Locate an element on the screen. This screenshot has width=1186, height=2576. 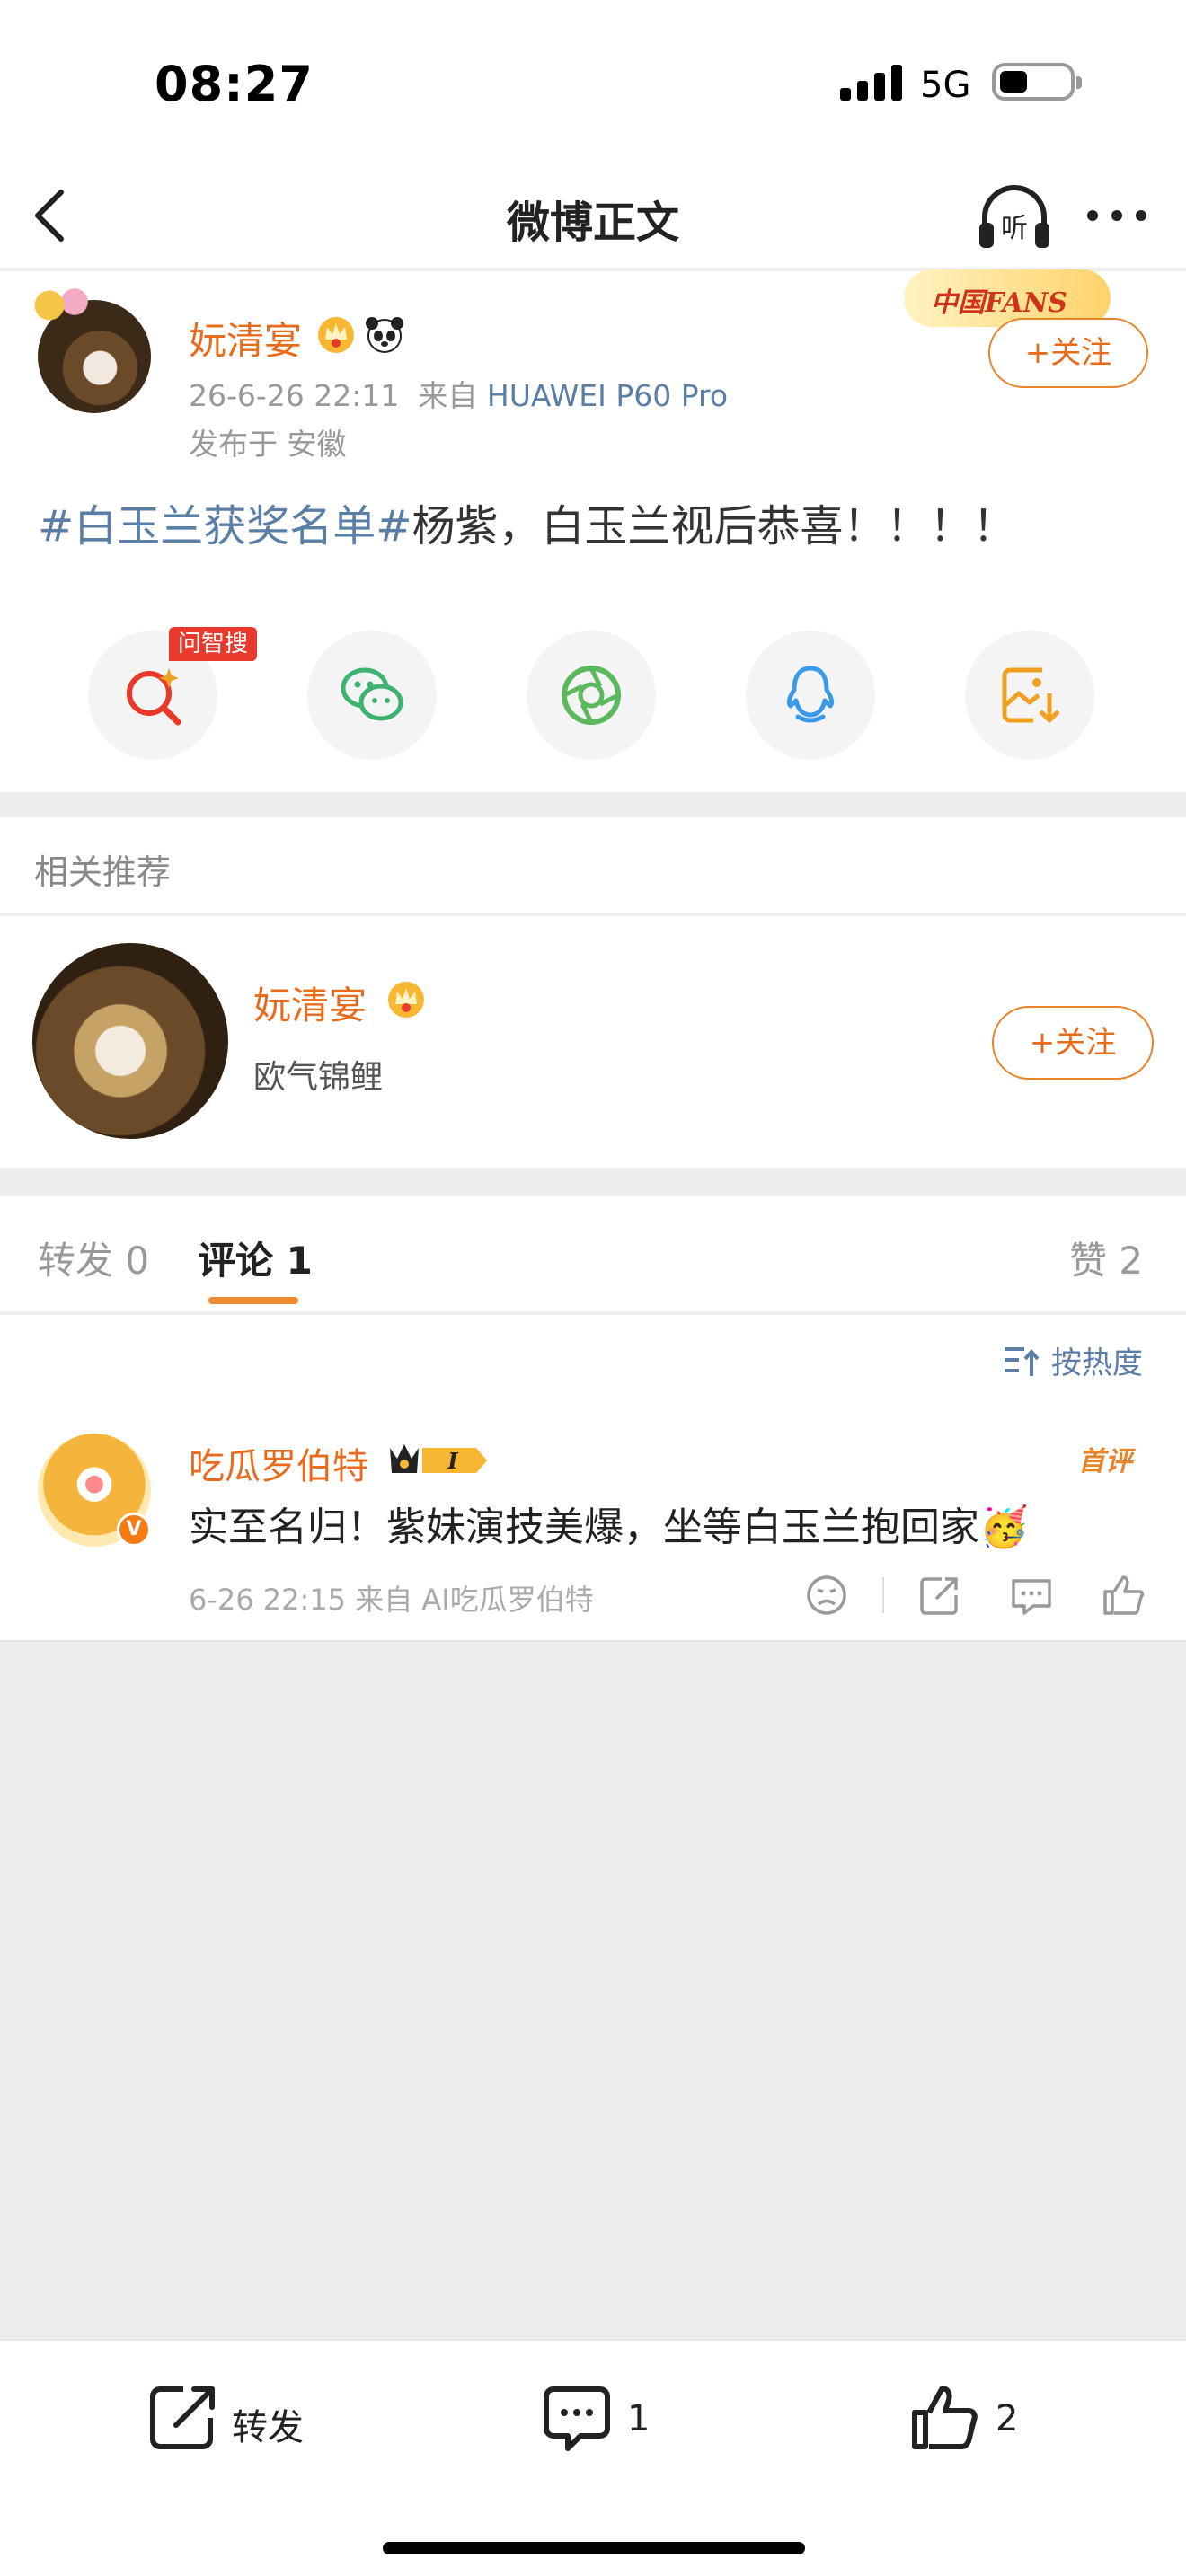
share-moments-button is located at coordinates (591, 695).